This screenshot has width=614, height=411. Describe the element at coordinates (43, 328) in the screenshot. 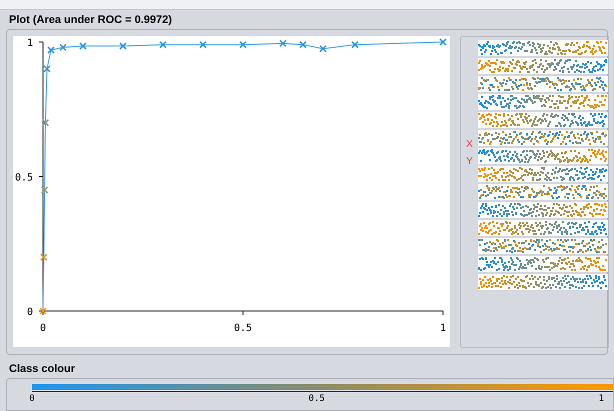

I see `x-tick-label: 0` at that location.